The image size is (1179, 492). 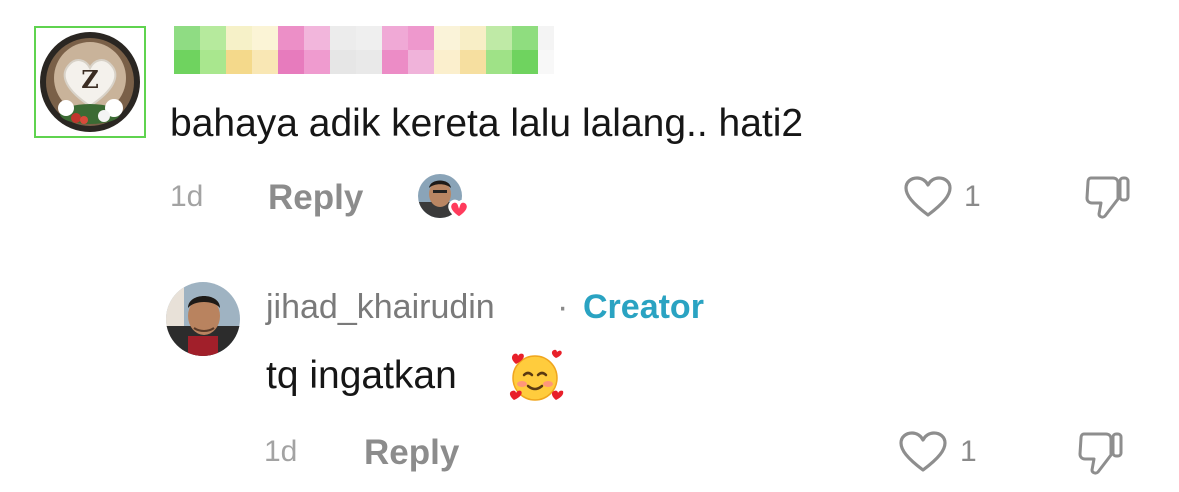 I want to click on comment-timestamp: 1d, so click(x=187, y=196).